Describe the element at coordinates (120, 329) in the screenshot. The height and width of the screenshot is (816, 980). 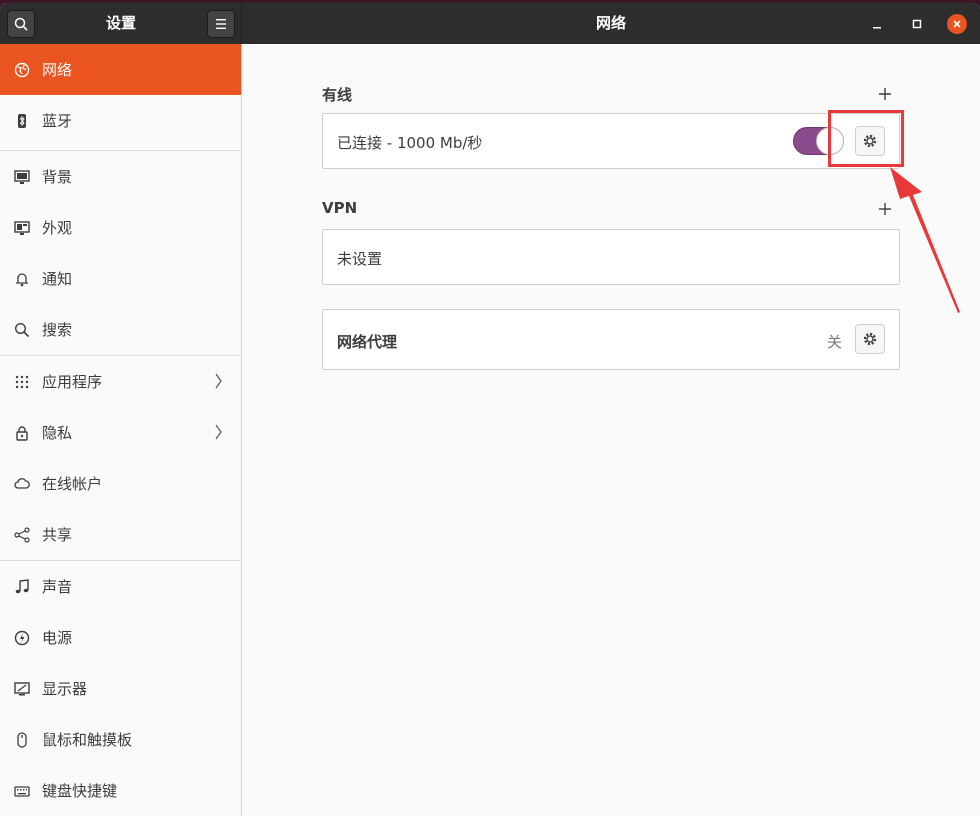
I see `sidebar-item-search: 搜索` at that location.